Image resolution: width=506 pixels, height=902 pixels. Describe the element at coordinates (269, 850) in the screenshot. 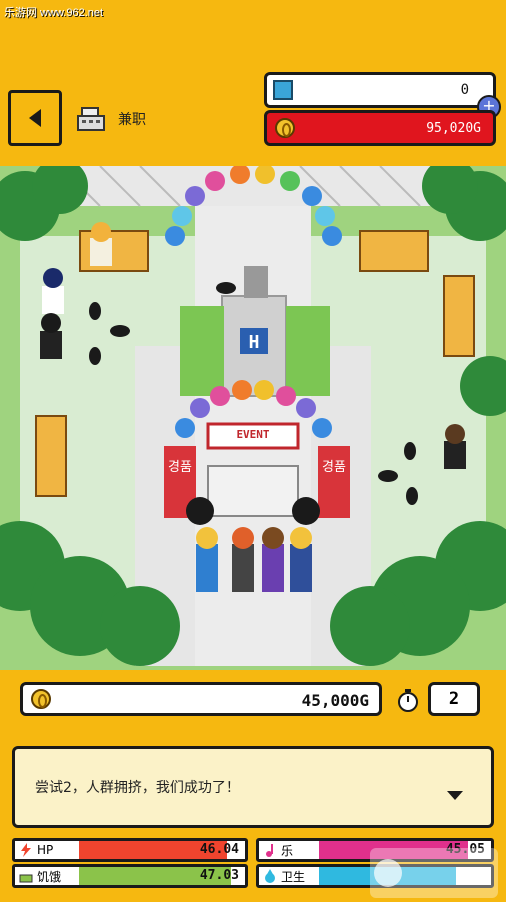

I see `music-note-icon` at that location.